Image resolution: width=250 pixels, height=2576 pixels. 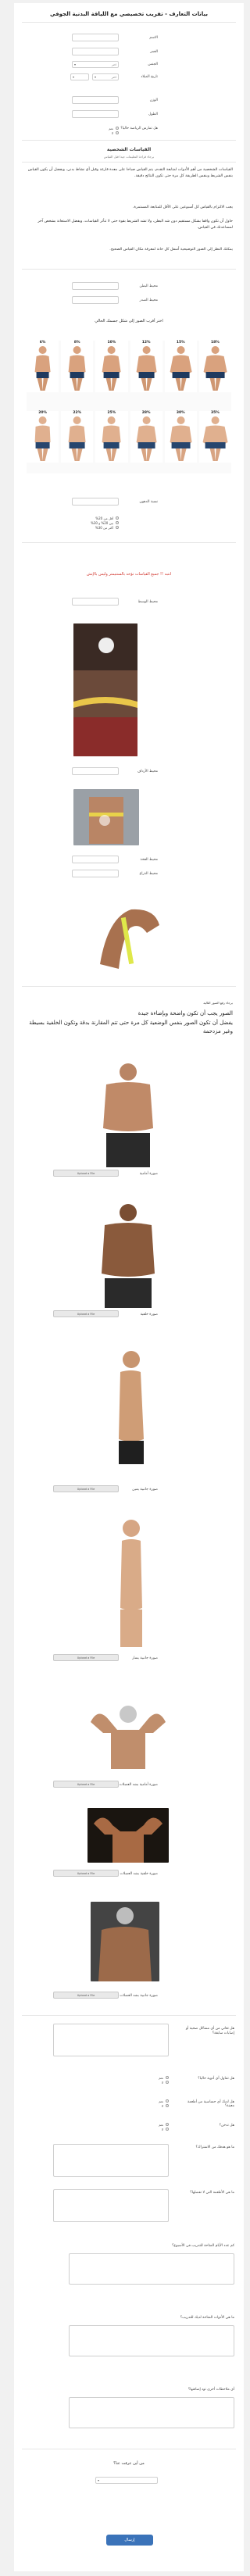 What do you see at coordinates (226, 2126) in the screenshot?
I see `smoking-question-label: هل تدخن؟` at bounding box center [226, 2126].